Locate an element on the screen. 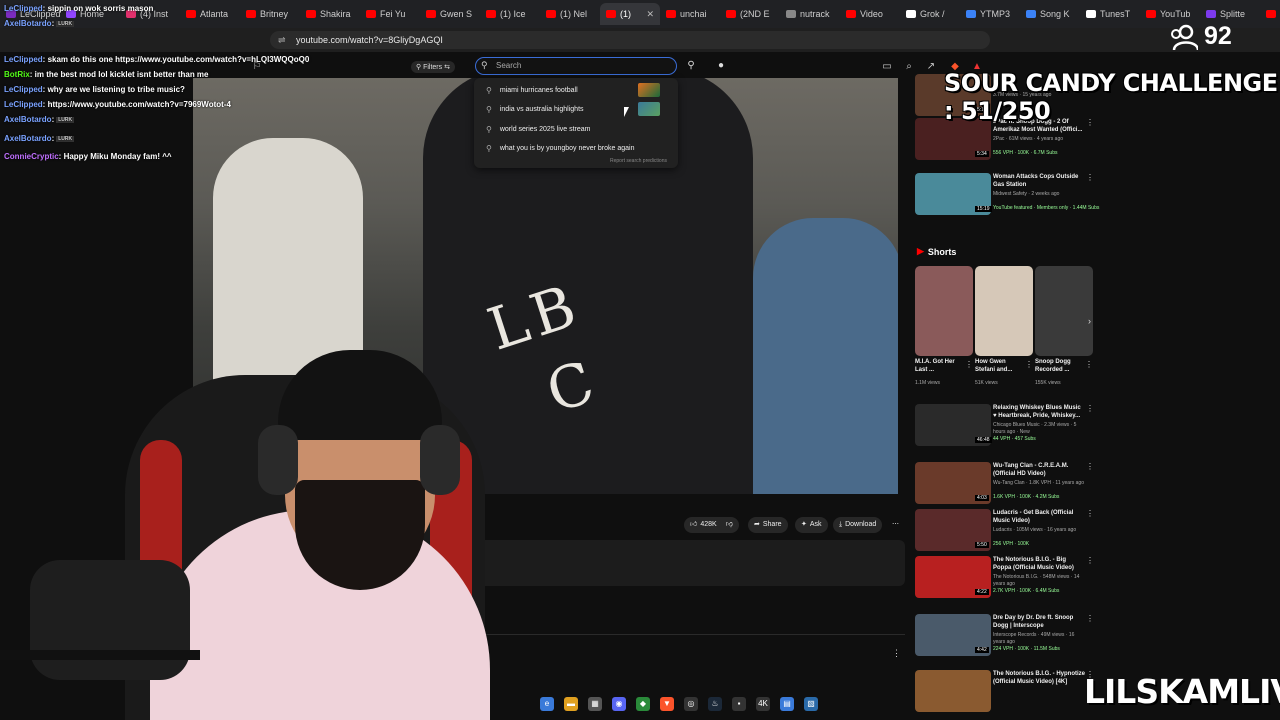 This screenshot has width=1280, height=720. screen-icon: ▭ is located at coordinates (887, 67).